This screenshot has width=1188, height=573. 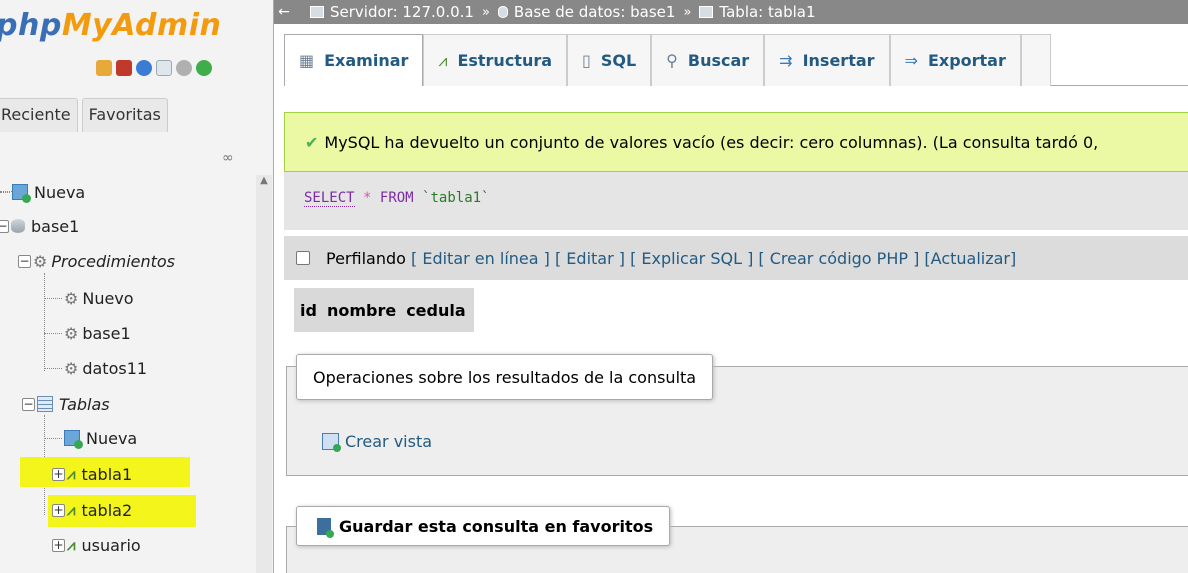 I want to click on column-header-nombre: nombre, so click(x=360, y=310).